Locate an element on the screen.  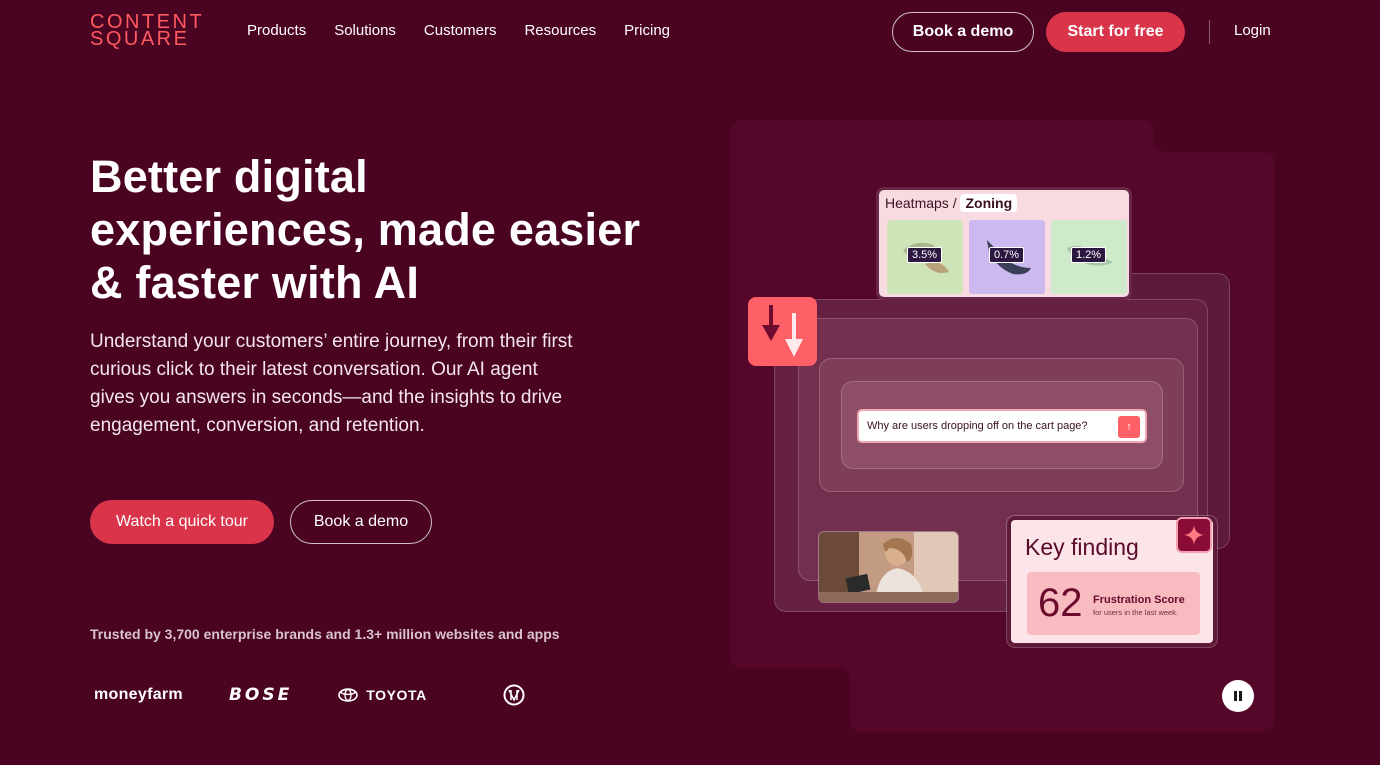
nav-customers: Customers is located at coordinates (460, 30).